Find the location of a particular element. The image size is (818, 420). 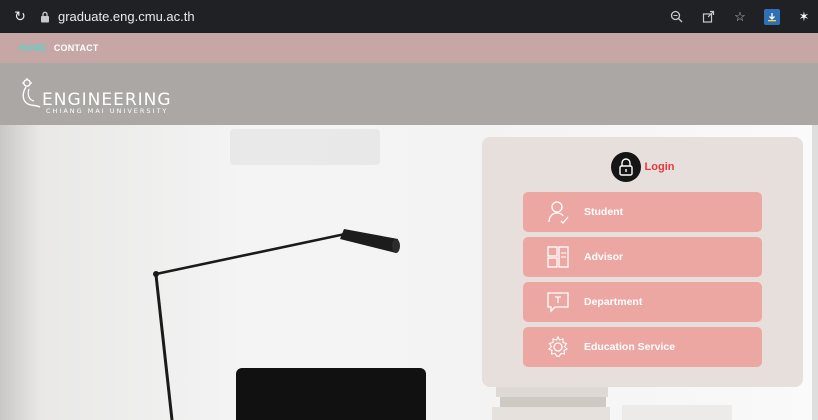

zoom-icon is located at coordinates (676, 17).